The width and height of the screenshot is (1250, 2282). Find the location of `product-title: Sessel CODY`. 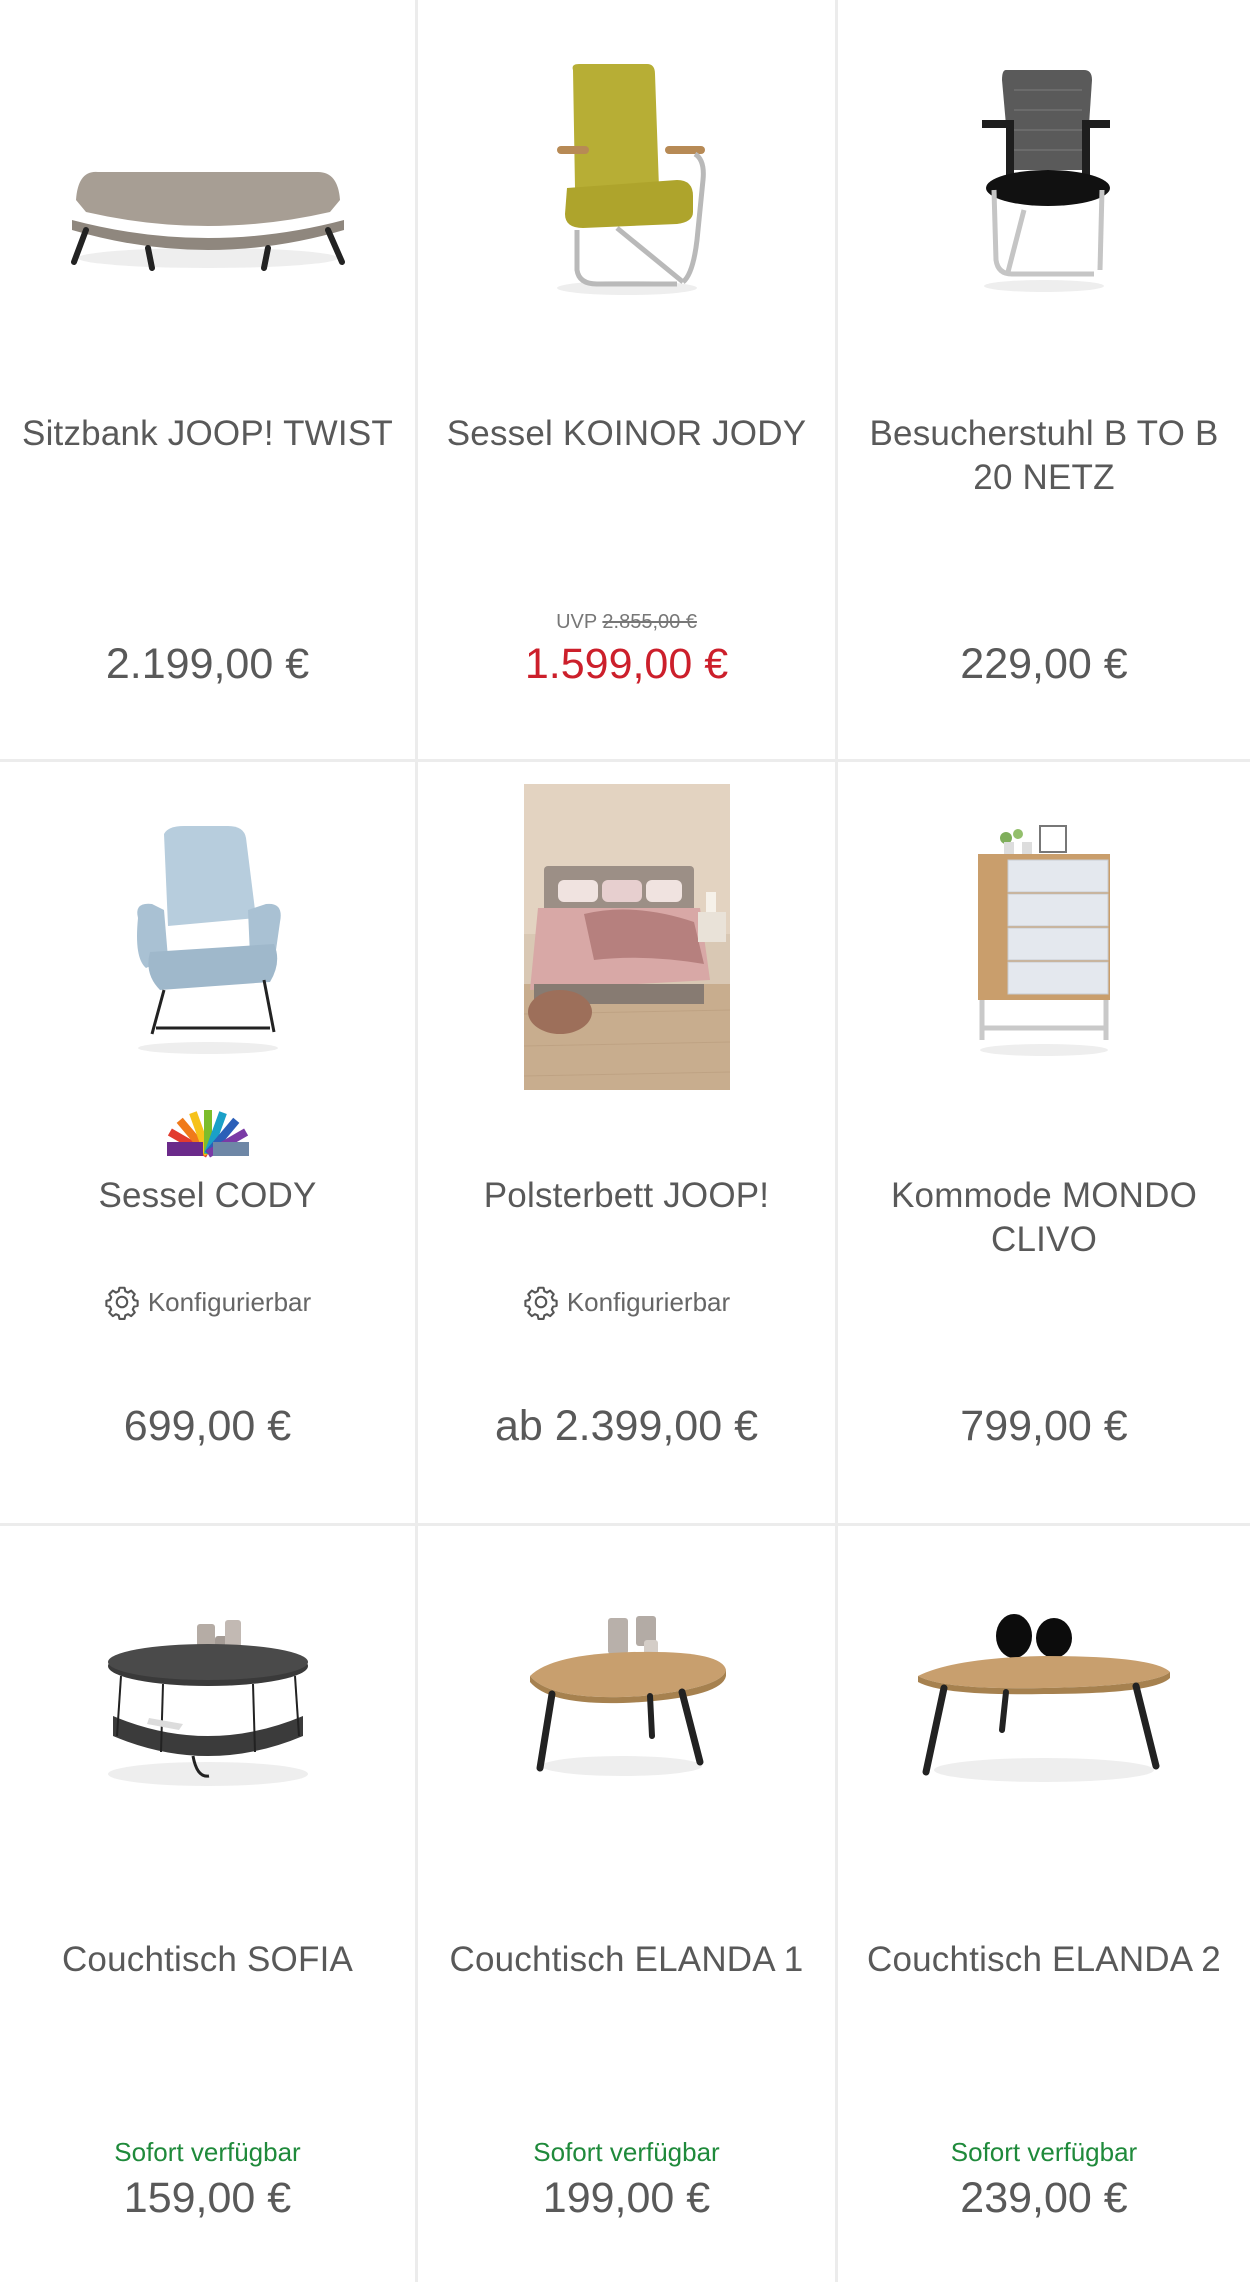

product-title: Sessel CODY is located at coordinates (207, 1196).